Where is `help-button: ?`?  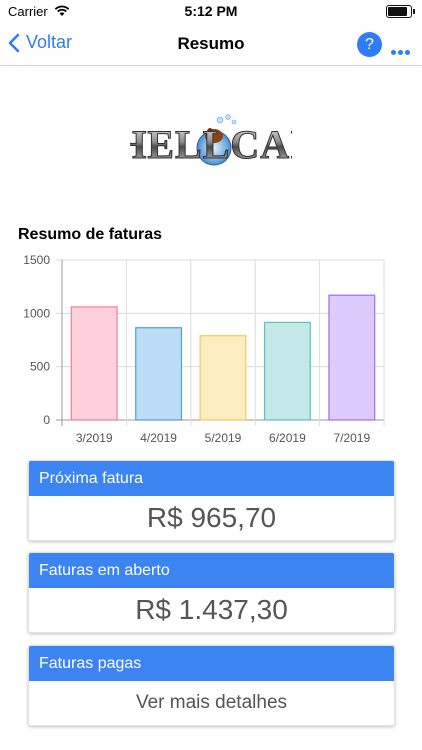 help-button: ? is located at coordinates (369, 44).